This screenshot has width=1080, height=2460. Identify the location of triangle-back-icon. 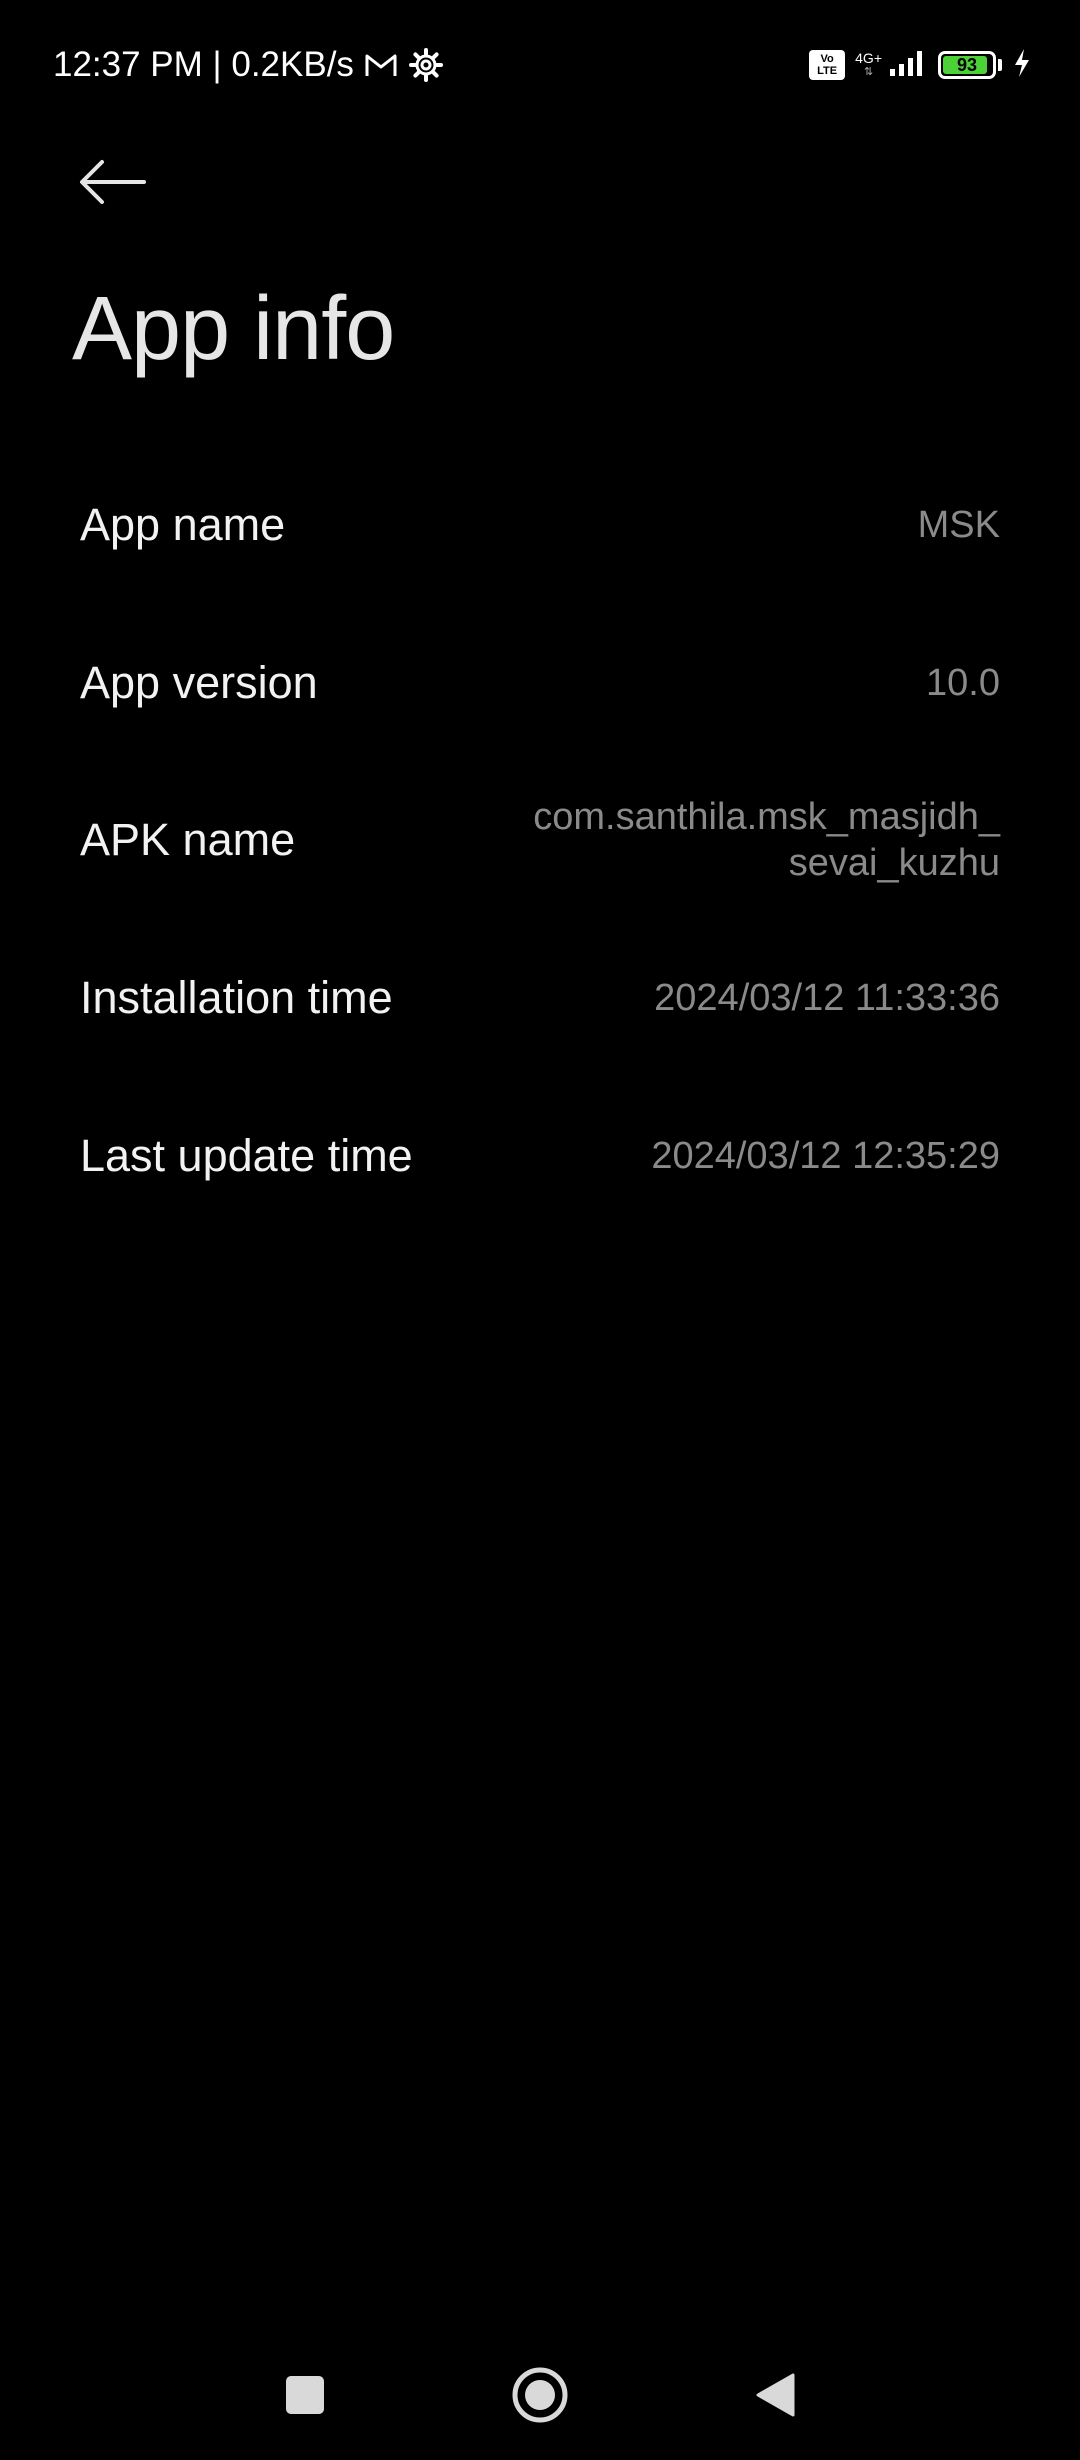
(775, 2395).